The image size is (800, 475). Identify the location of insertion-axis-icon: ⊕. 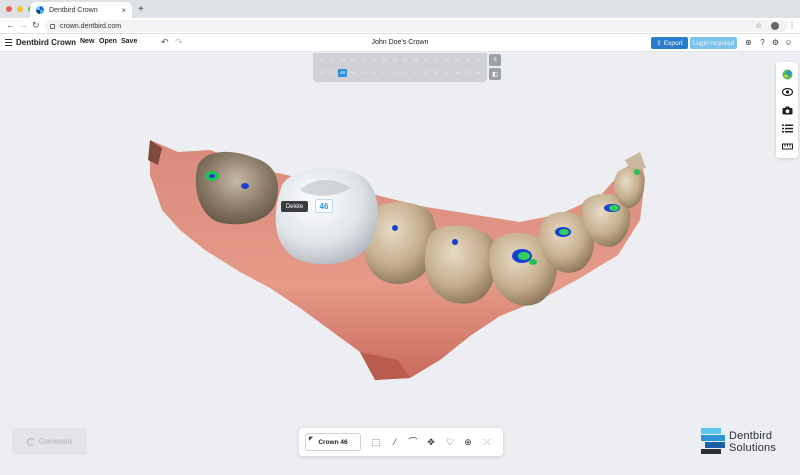
(468, 442).